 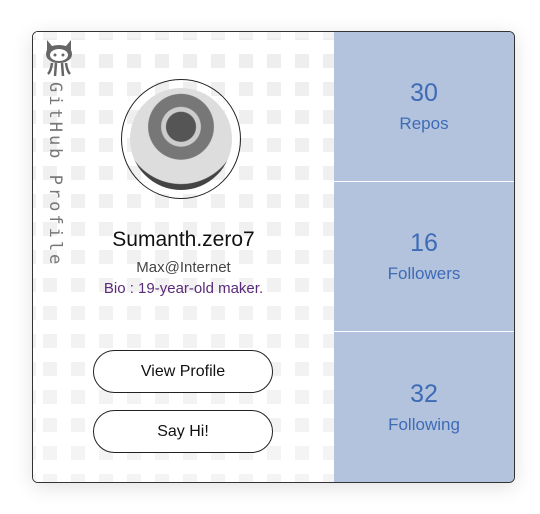 I want to click on stat-value: 16, so click(x=424, y=243).